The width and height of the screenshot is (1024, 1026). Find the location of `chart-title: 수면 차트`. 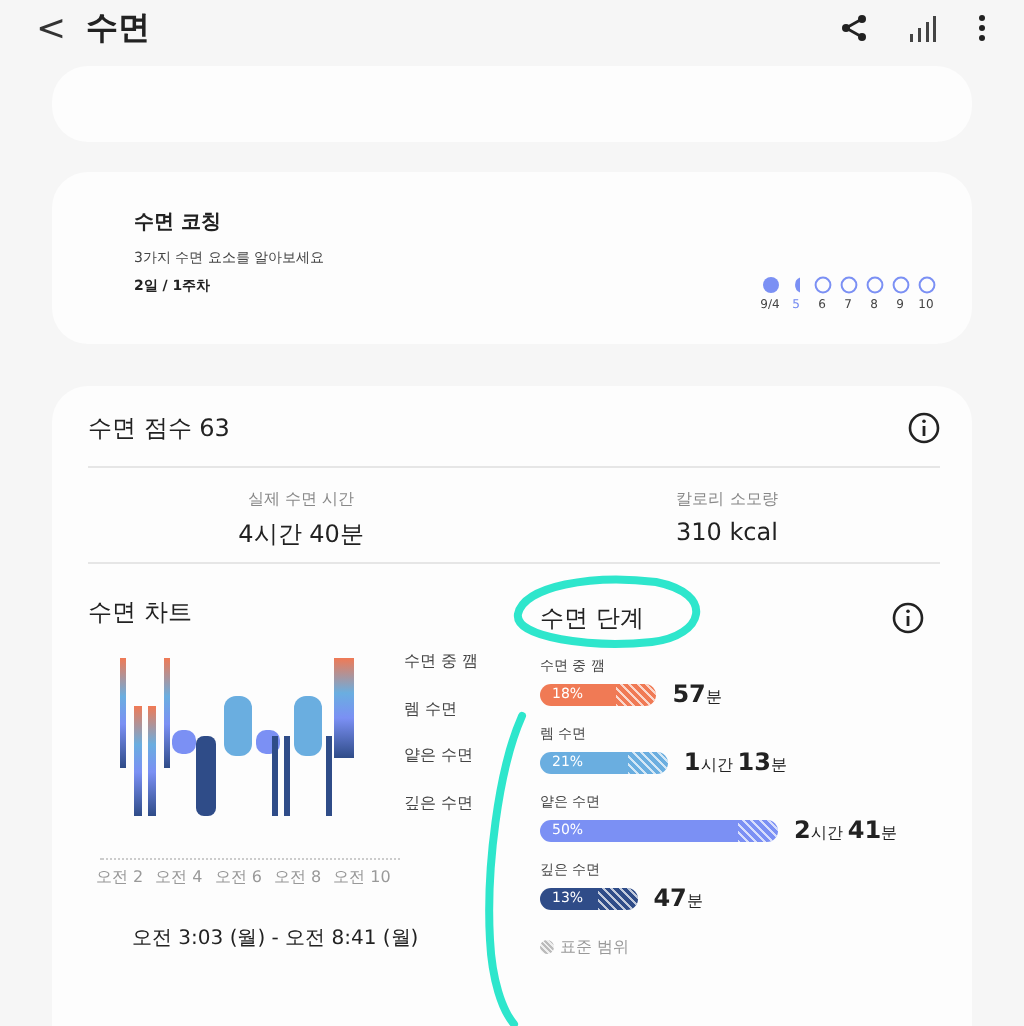

chart-title: 수면 차트 is located at coordinates (141, 613).